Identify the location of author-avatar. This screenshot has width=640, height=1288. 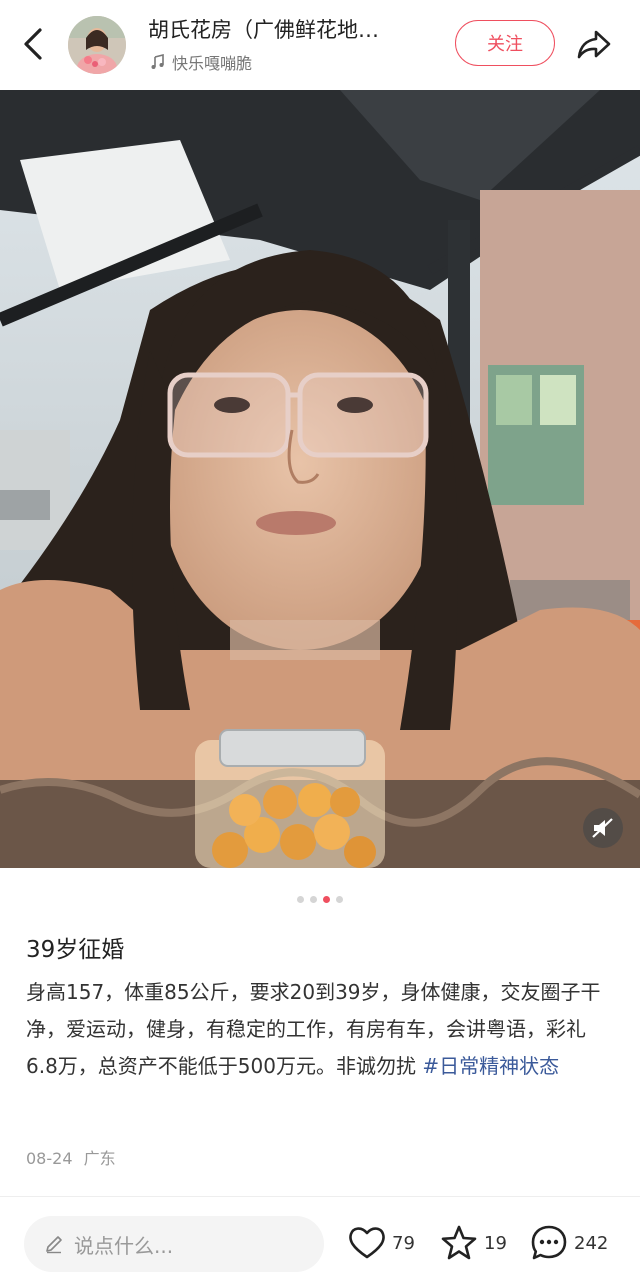
(97, 45).